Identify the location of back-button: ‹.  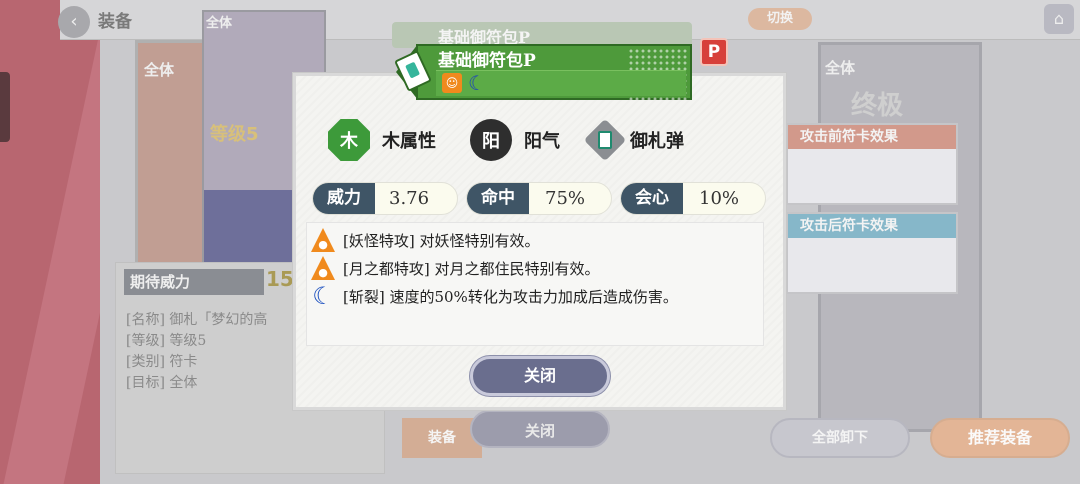
(74, 22).